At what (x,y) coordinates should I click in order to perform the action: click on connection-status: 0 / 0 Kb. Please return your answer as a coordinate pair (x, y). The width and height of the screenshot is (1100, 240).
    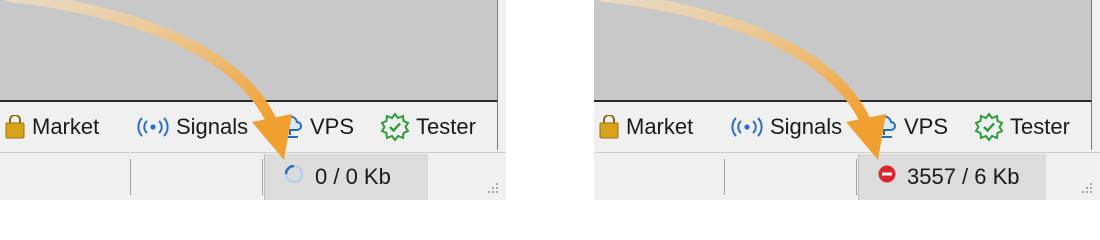
    Looking at the image, I should click on (346, 177).